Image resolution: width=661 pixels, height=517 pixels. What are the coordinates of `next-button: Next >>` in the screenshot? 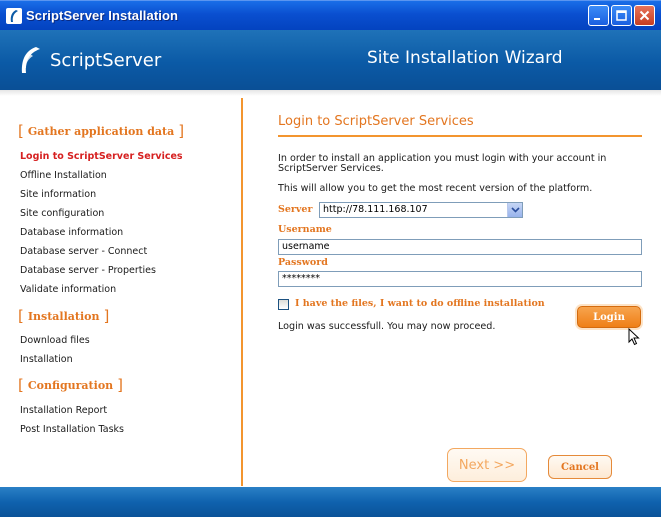 It's located at (487, 465).